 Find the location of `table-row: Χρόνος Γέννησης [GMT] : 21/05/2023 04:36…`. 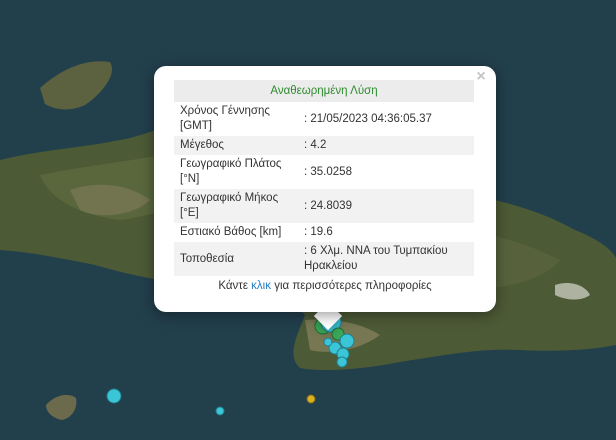

table-row: Χρόνος Γέννησης [GMT] : 21/05/2023 04:36… is located at coordinates (324, 119).